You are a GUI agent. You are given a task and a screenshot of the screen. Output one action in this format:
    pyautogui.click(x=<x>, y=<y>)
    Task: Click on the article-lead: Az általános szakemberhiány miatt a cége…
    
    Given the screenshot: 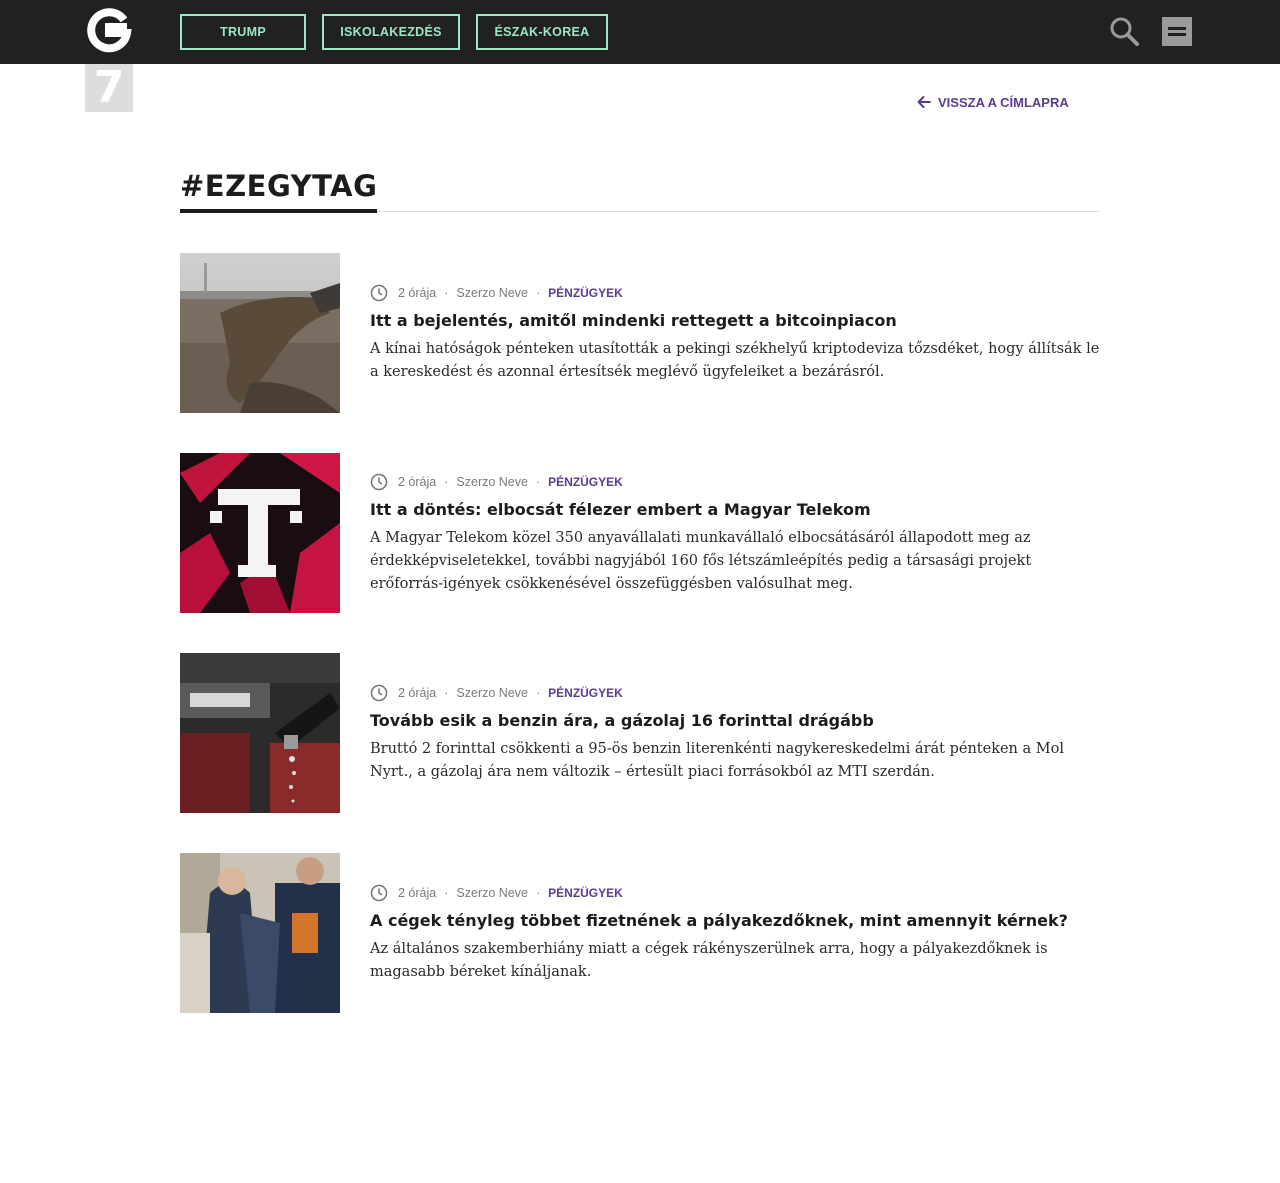 What is the action you would take?
    pyautogui.click(x=709, y=960)
    